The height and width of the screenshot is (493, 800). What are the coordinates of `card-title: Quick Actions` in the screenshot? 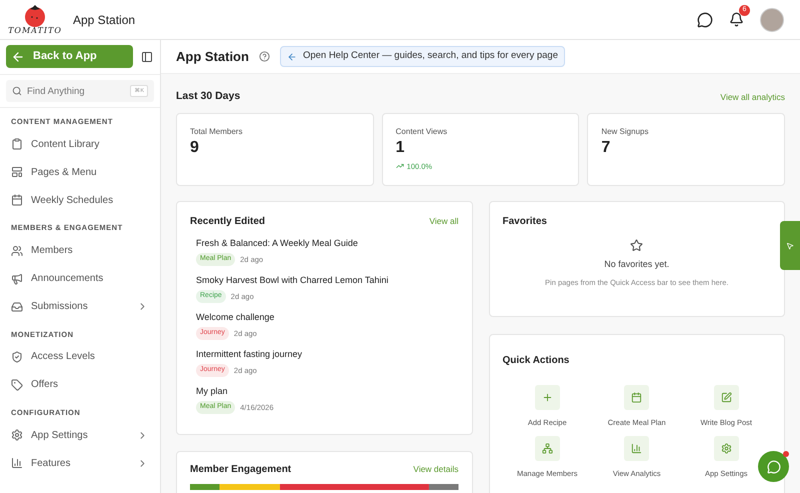 It's located at (536, 360).